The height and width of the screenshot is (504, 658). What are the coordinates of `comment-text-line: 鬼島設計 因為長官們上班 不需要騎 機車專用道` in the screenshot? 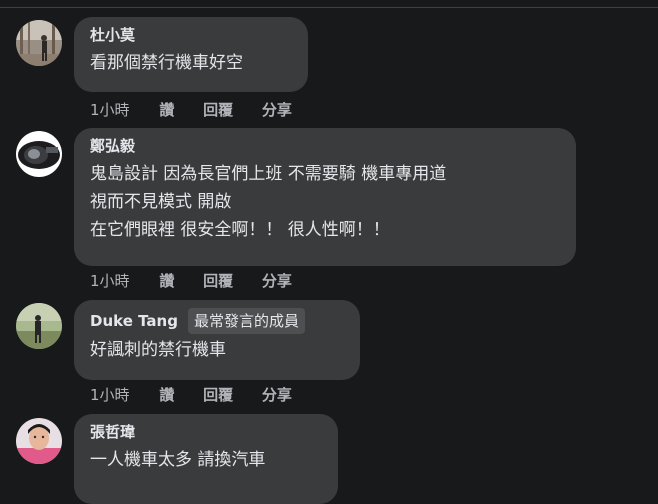 It's located at (268, 174).